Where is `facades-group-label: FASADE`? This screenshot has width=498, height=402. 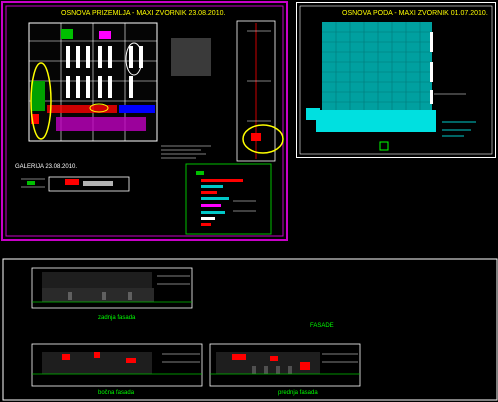 facades-group-label: FASADE is located at coordinates (322, 326).